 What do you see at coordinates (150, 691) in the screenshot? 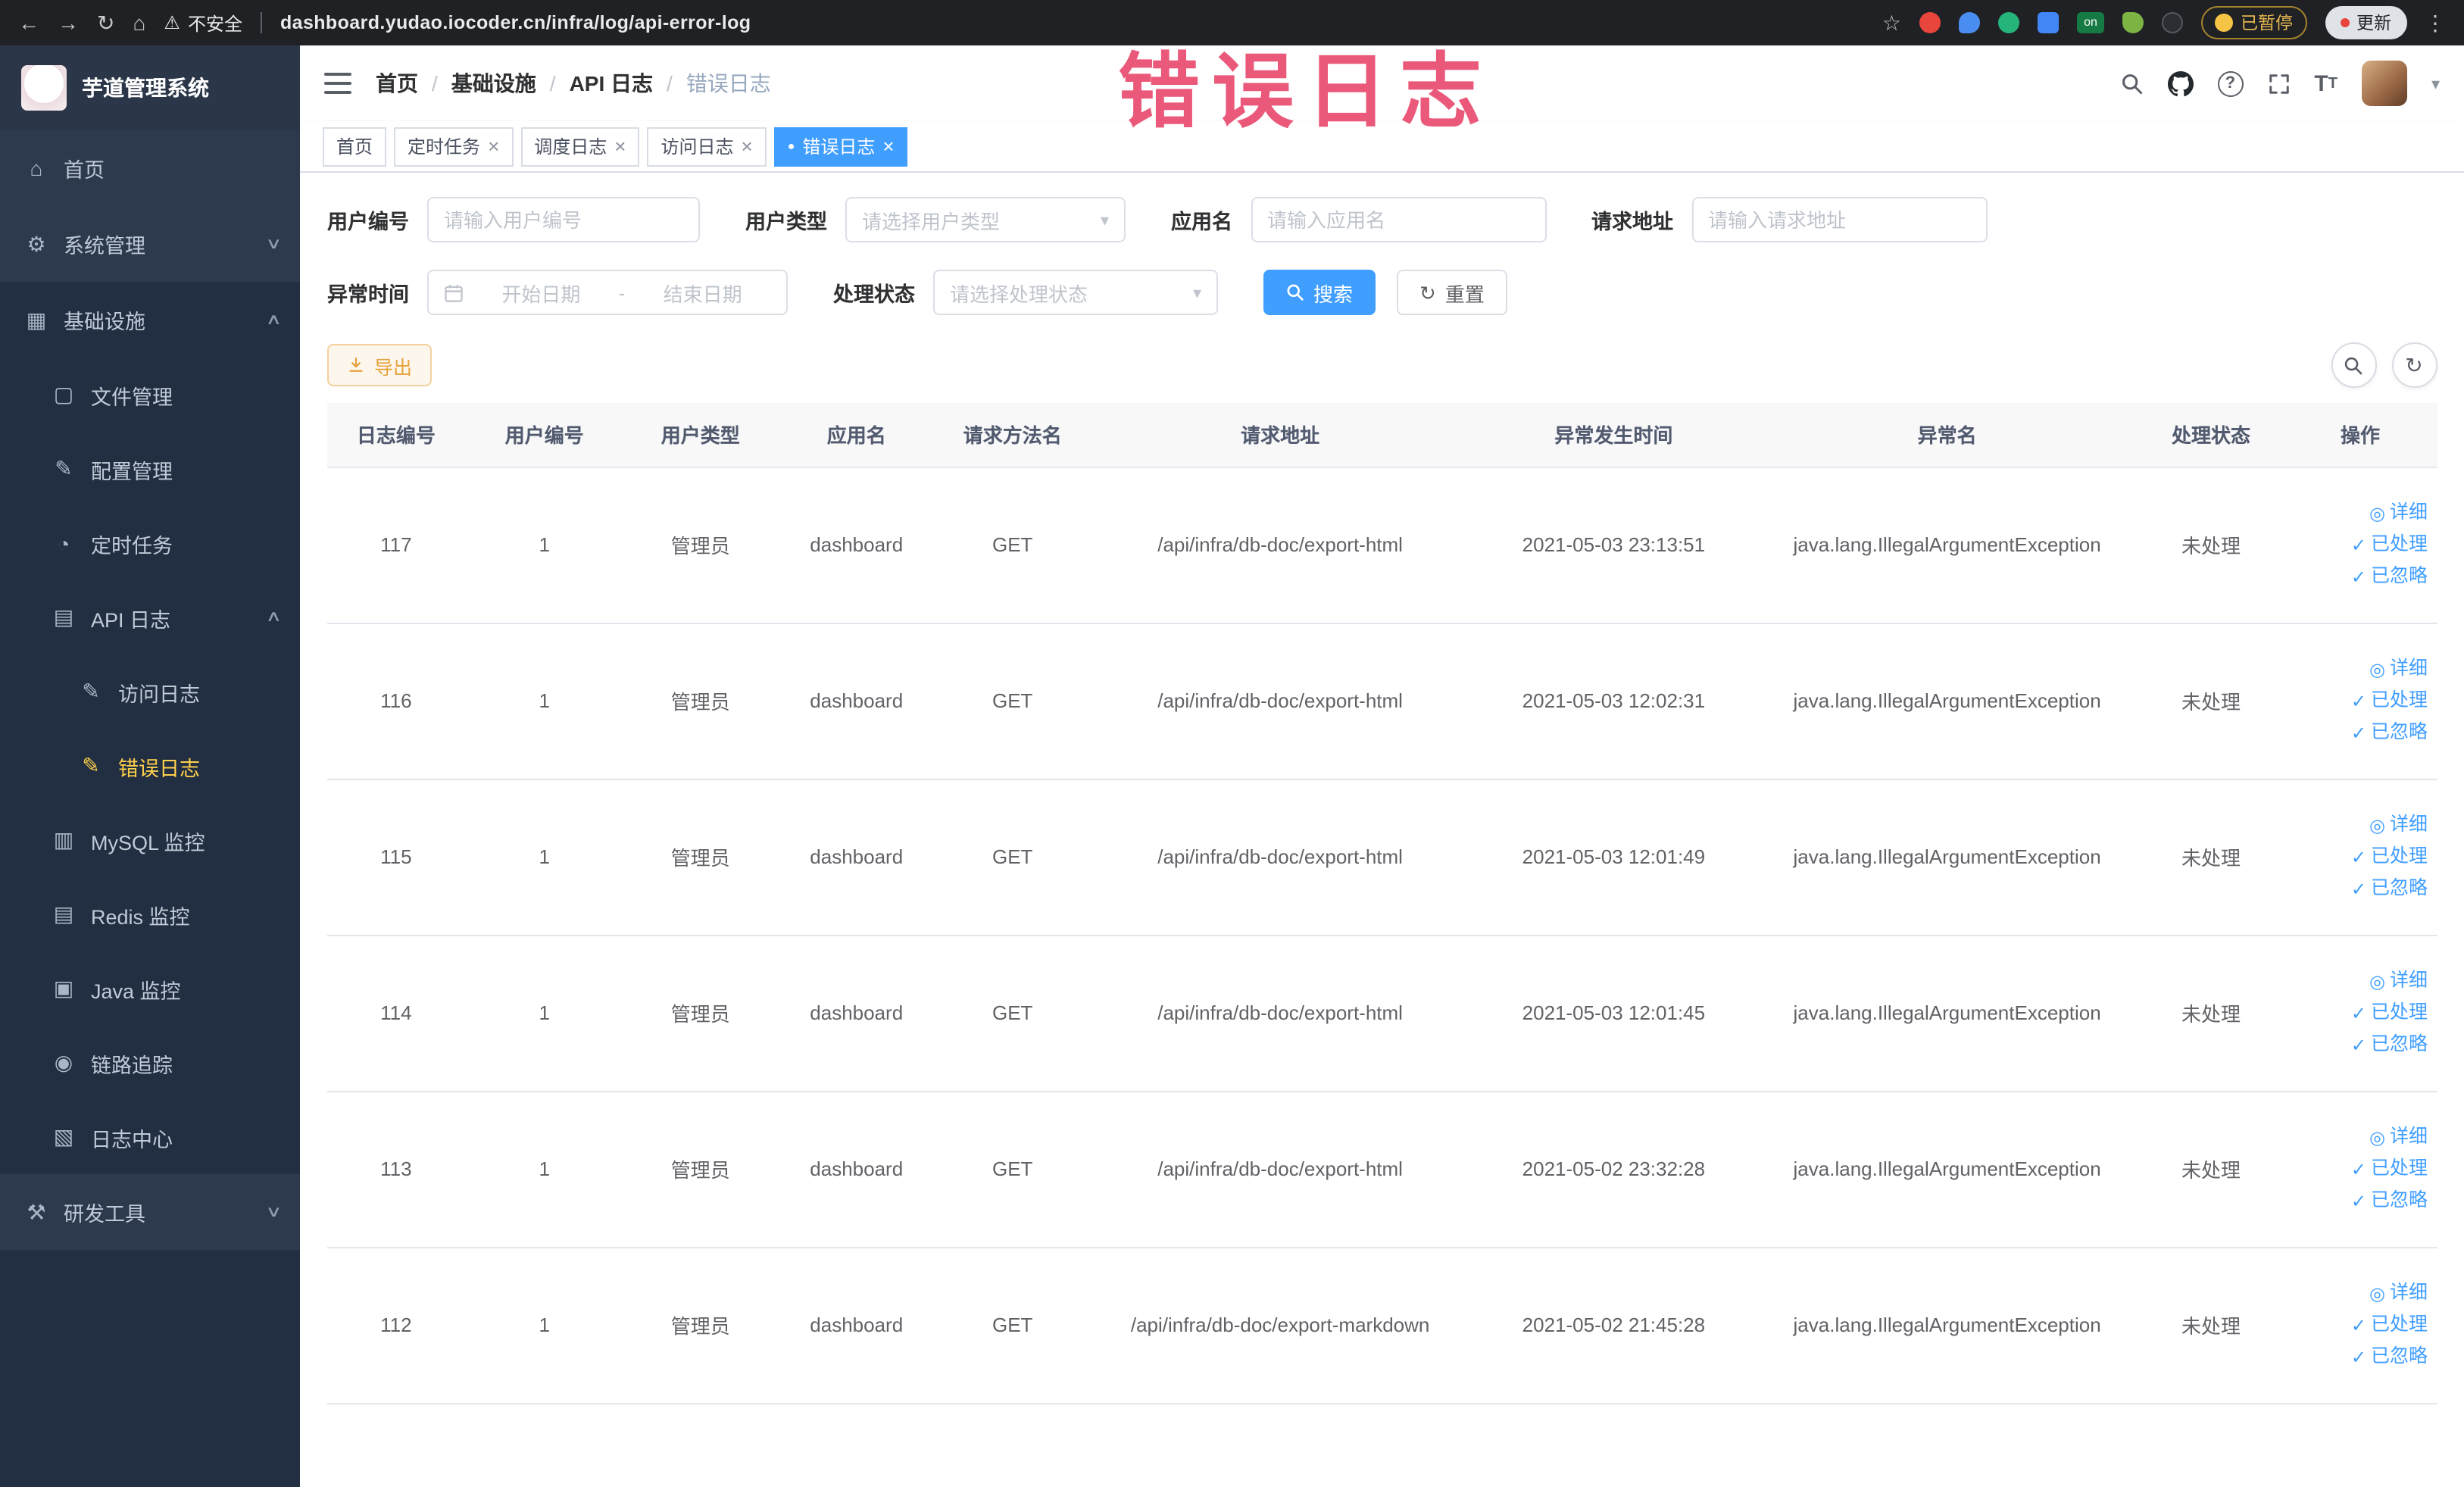
I see `sidebar-item-access-log: ✎ 访问日志` at bounding box center [150, 691].